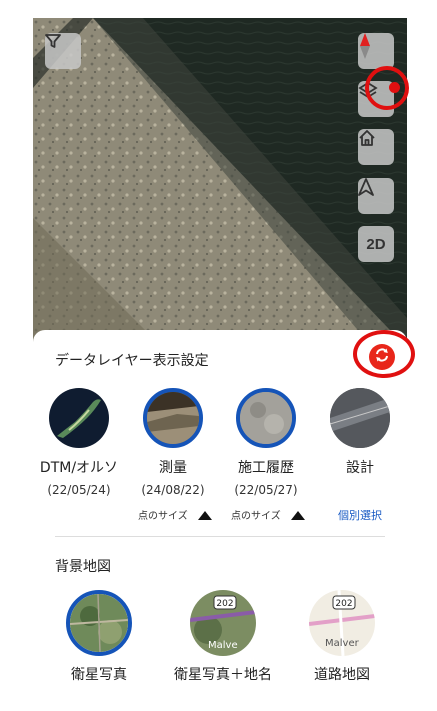 The width and height of the screenshot is (437, 711). I want to click on red-dot, so click(394, 87).